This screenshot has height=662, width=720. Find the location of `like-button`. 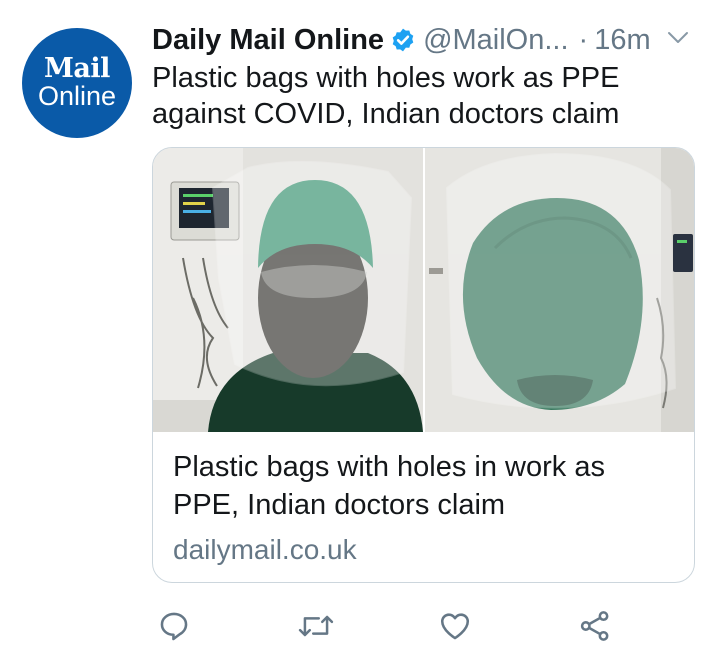

like-button is located at coordinates (455, 626).